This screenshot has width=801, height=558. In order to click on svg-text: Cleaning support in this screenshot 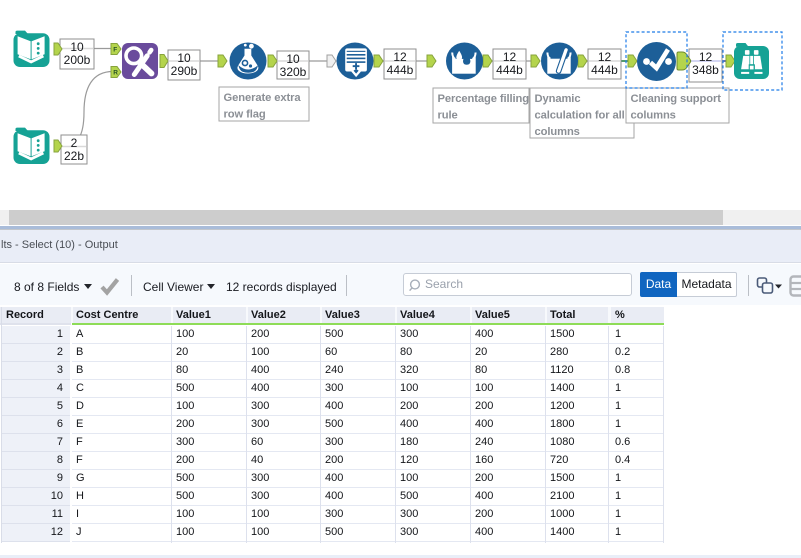, I will do `click(676, 99)`.